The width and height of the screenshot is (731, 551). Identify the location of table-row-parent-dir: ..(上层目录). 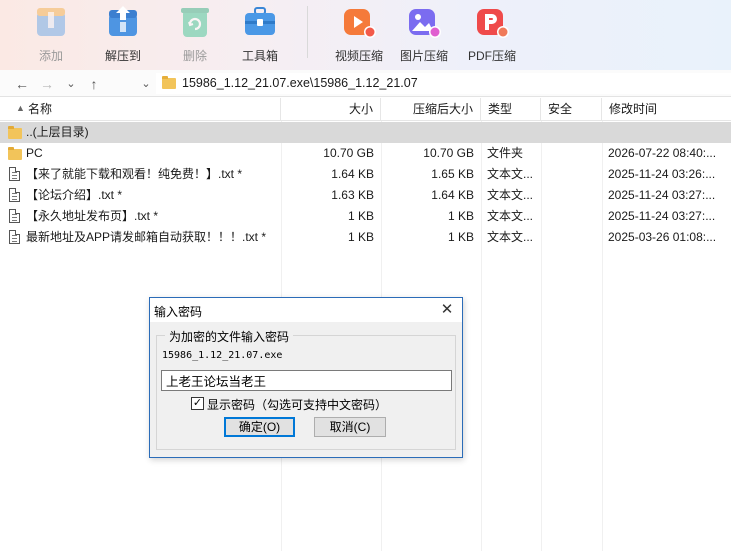
(365, 132).